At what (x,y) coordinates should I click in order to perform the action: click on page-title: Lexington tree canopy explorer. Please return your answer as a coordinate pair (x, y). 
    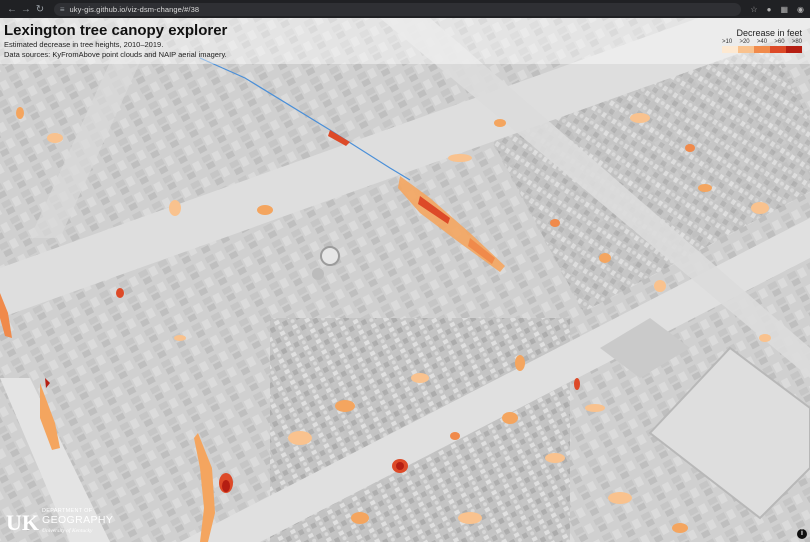
    Looking at the image, I should click on (116, 30).